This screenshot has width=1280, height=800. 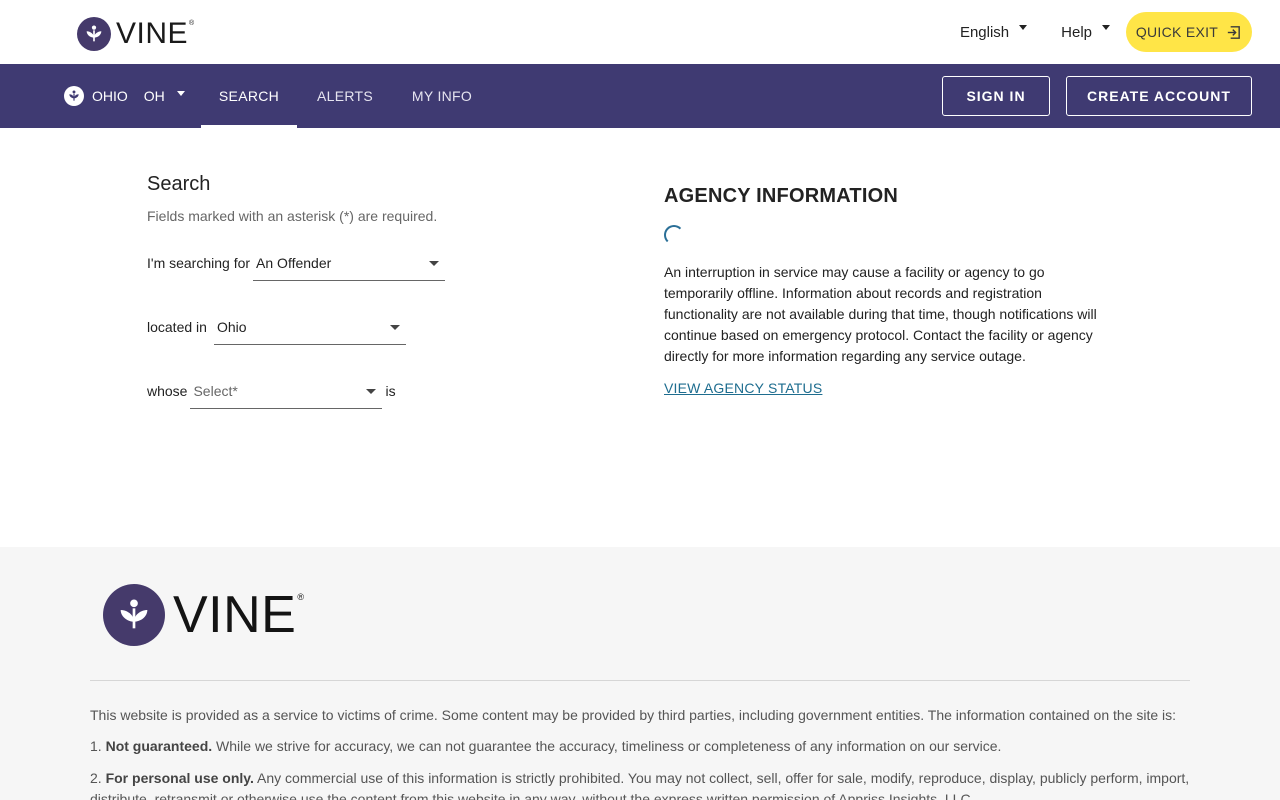 What do you see at coordinates (442, 96) in the screenshot?
I see `tab-my-info: MY INFO` at bounding box center [442, 96].